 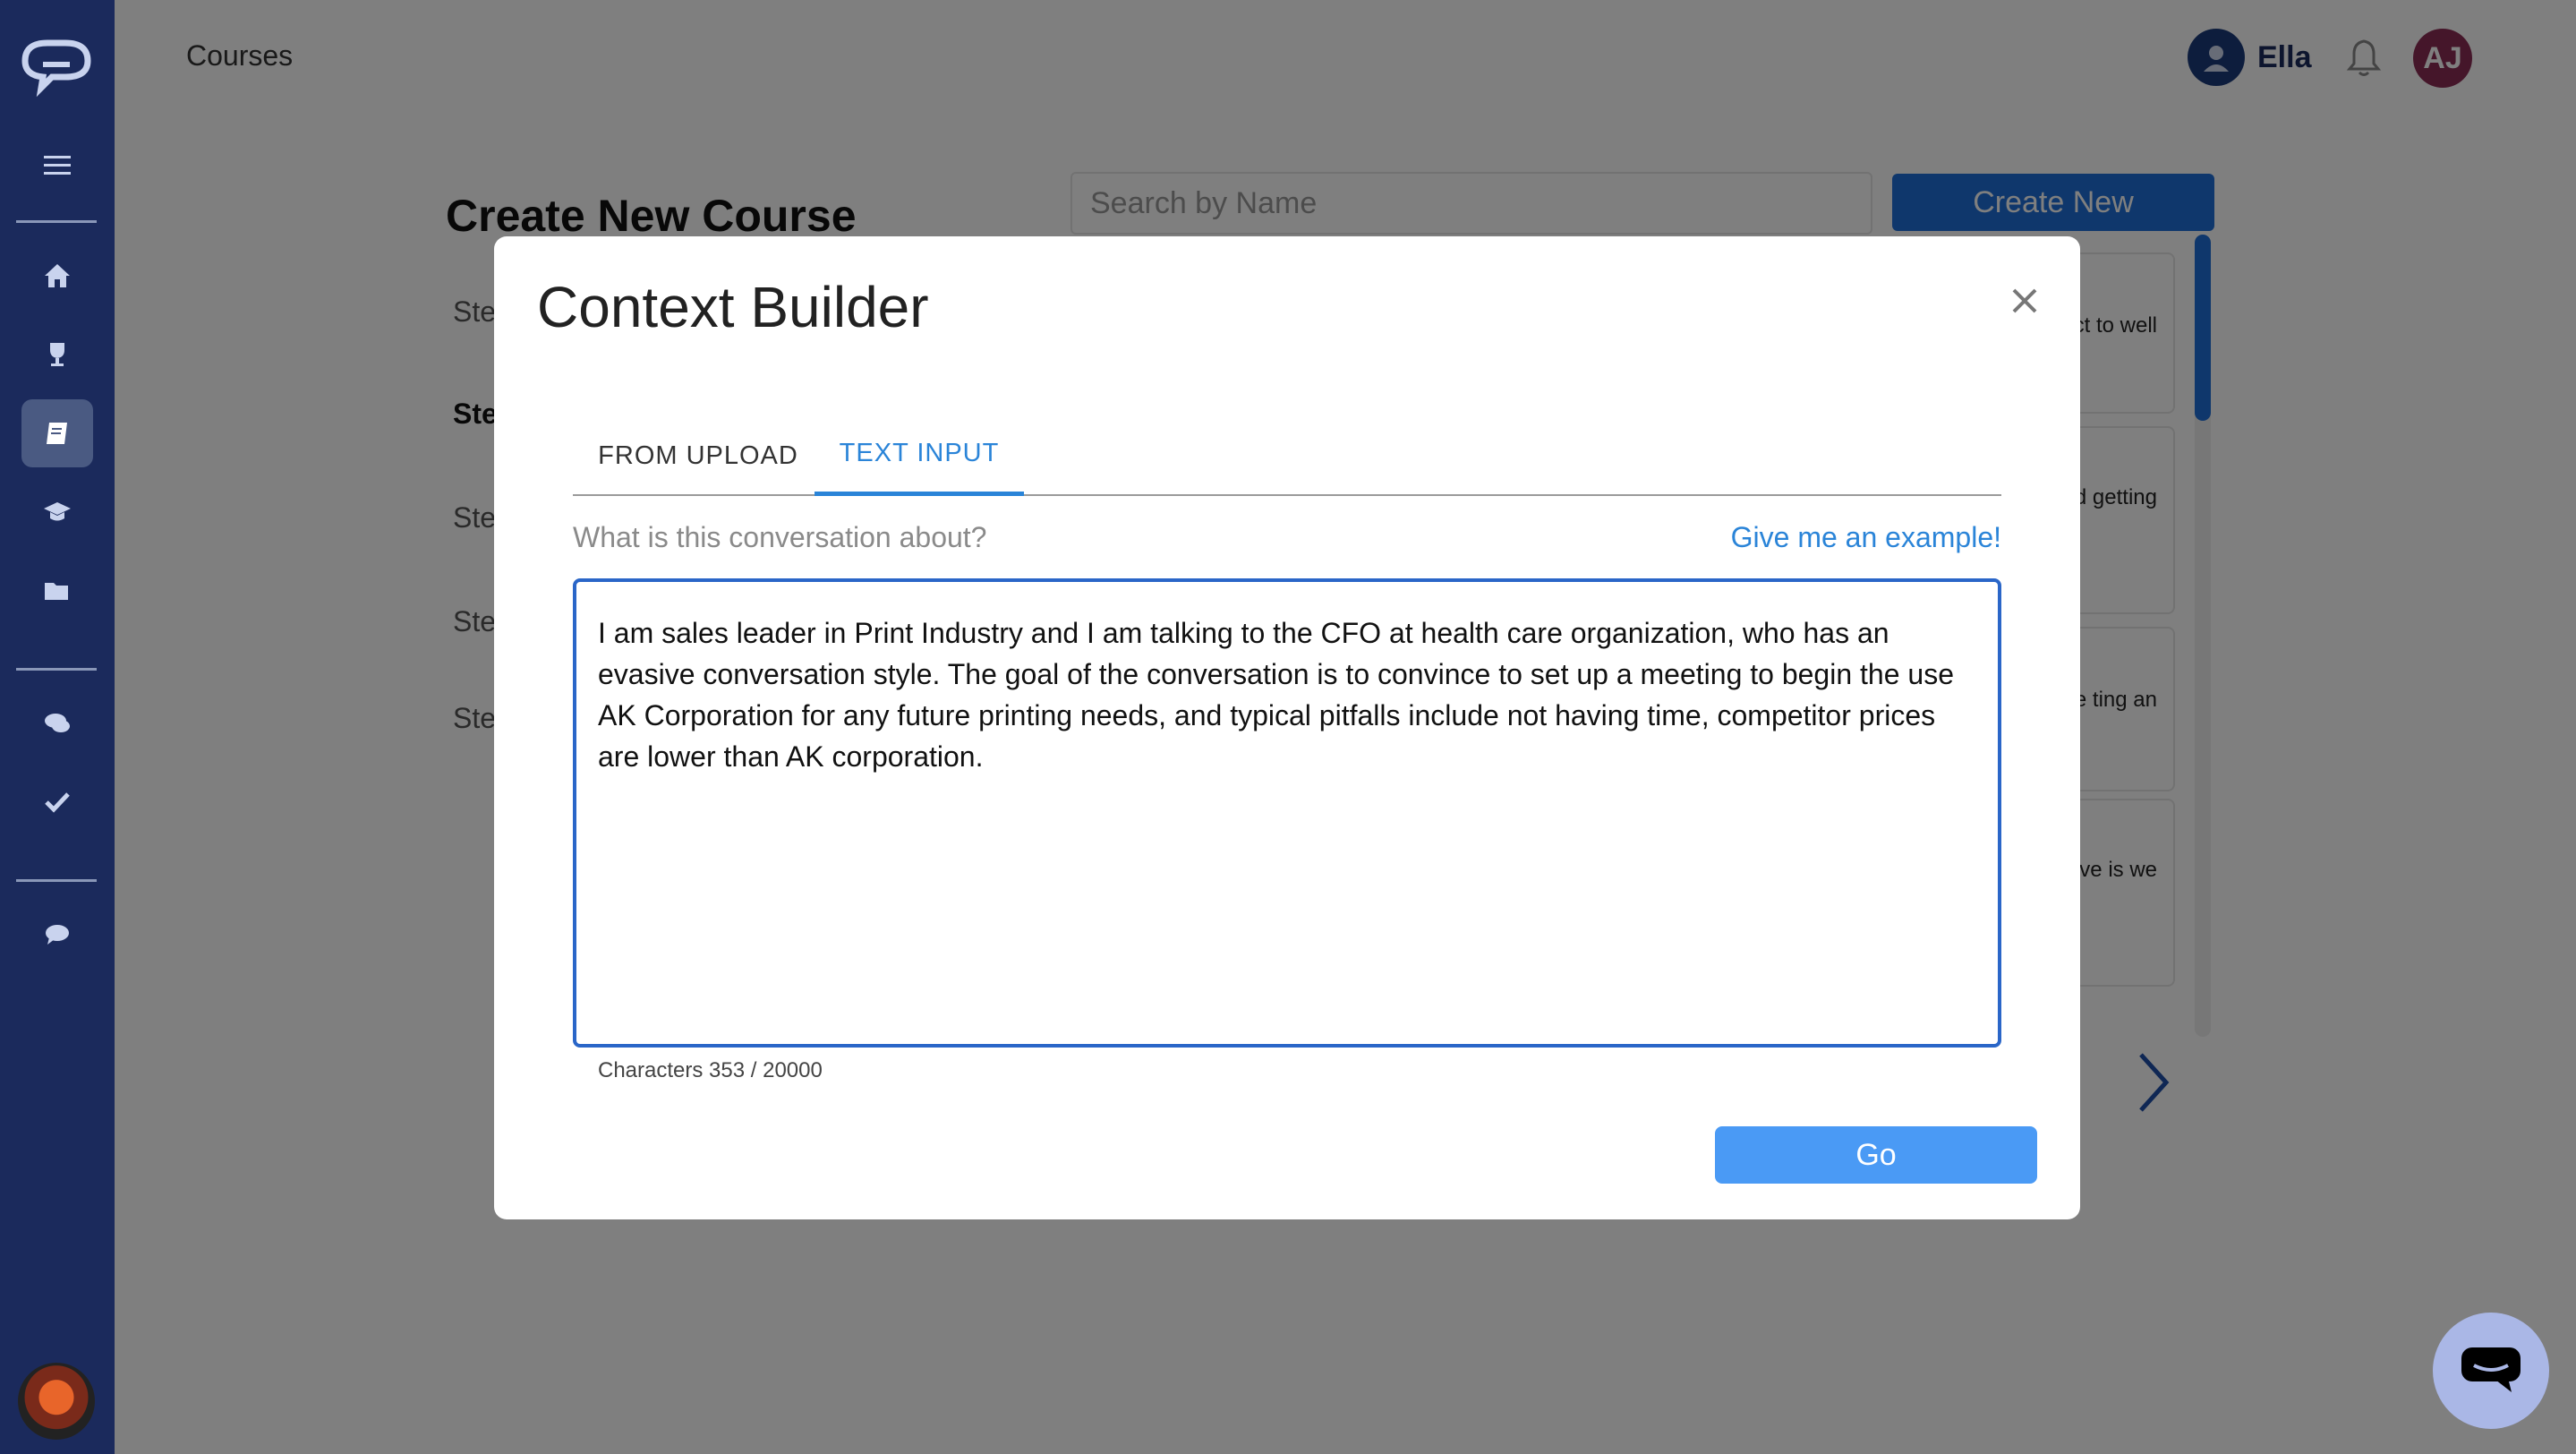 What do you see at coordinates (56, 70) in the screenshot?
I see `logo-icon` at bounding box center [56, 70].